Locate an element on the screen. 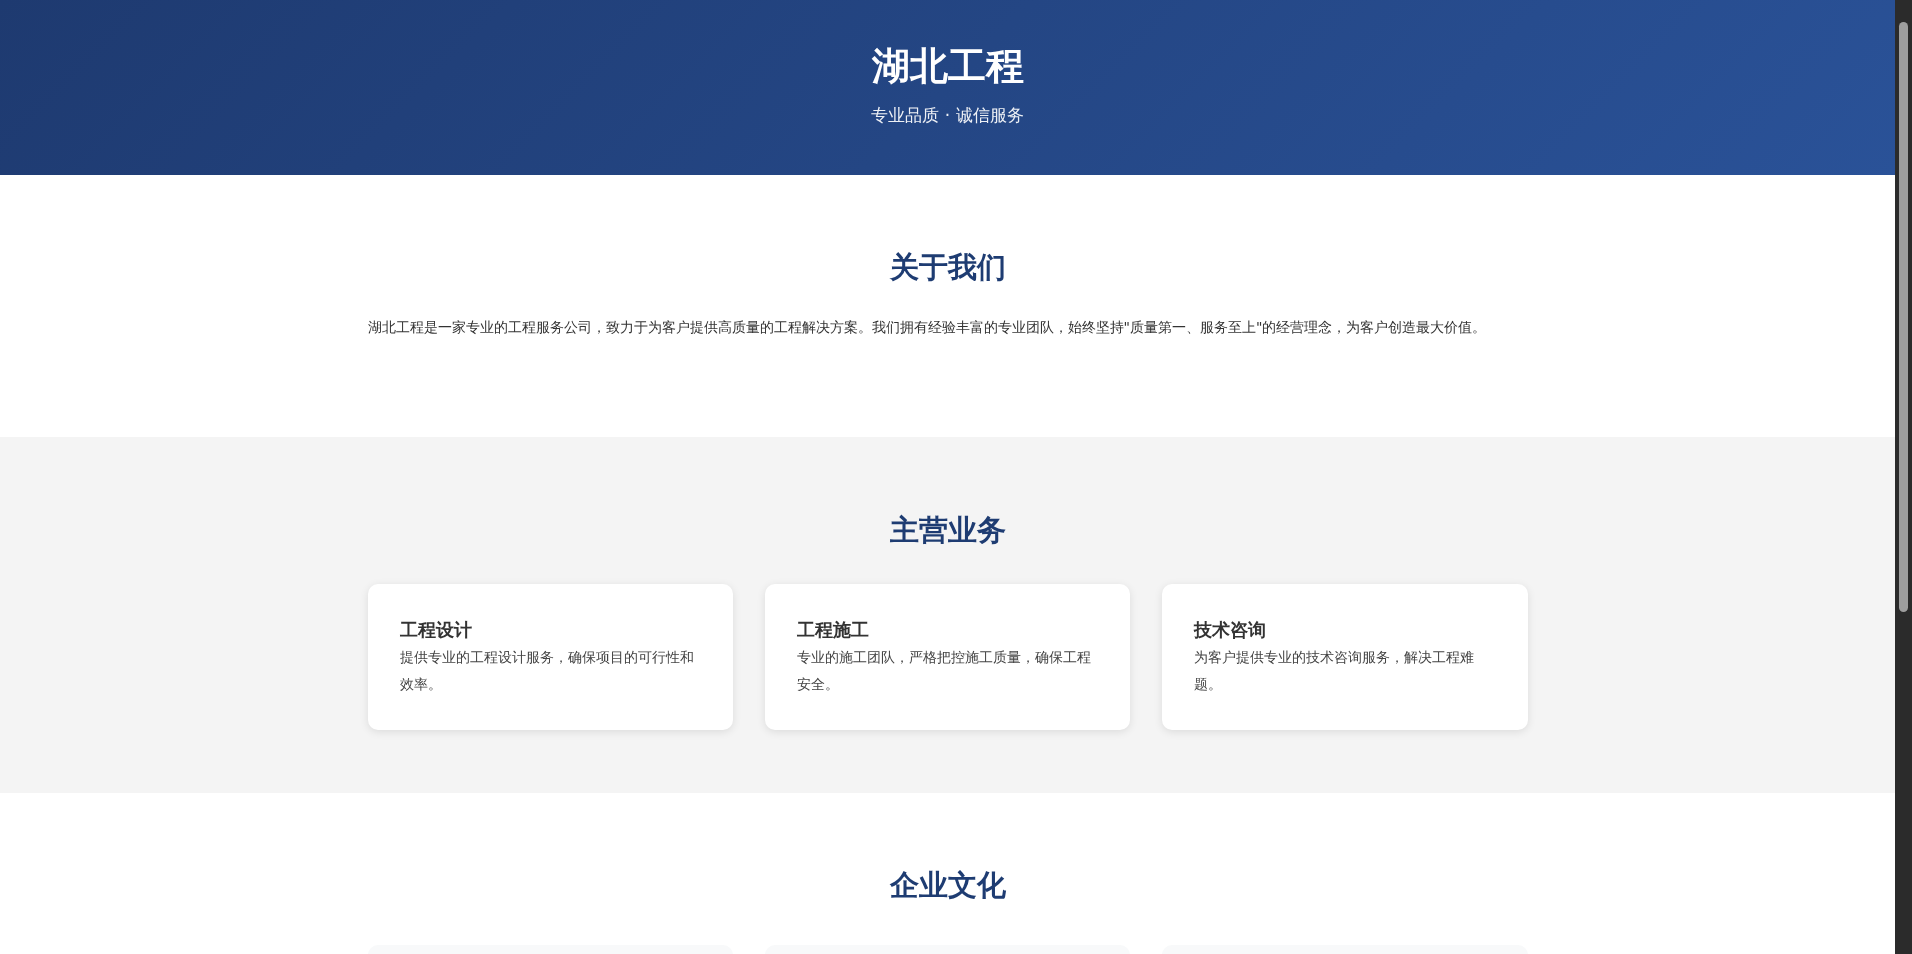 Image resolution: width=1912 pixels, height=954 pixels. scrollbar is located at coordinates (1903, 477).